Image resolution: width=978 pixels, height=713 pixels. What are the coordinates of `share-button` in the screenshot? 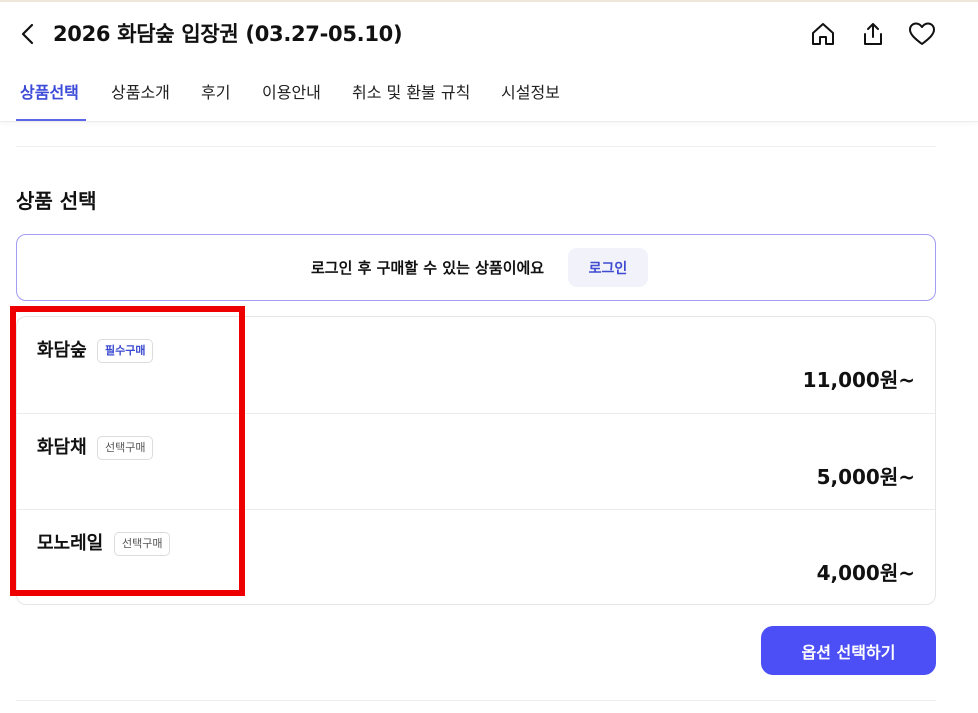 It's located at (873, 34).